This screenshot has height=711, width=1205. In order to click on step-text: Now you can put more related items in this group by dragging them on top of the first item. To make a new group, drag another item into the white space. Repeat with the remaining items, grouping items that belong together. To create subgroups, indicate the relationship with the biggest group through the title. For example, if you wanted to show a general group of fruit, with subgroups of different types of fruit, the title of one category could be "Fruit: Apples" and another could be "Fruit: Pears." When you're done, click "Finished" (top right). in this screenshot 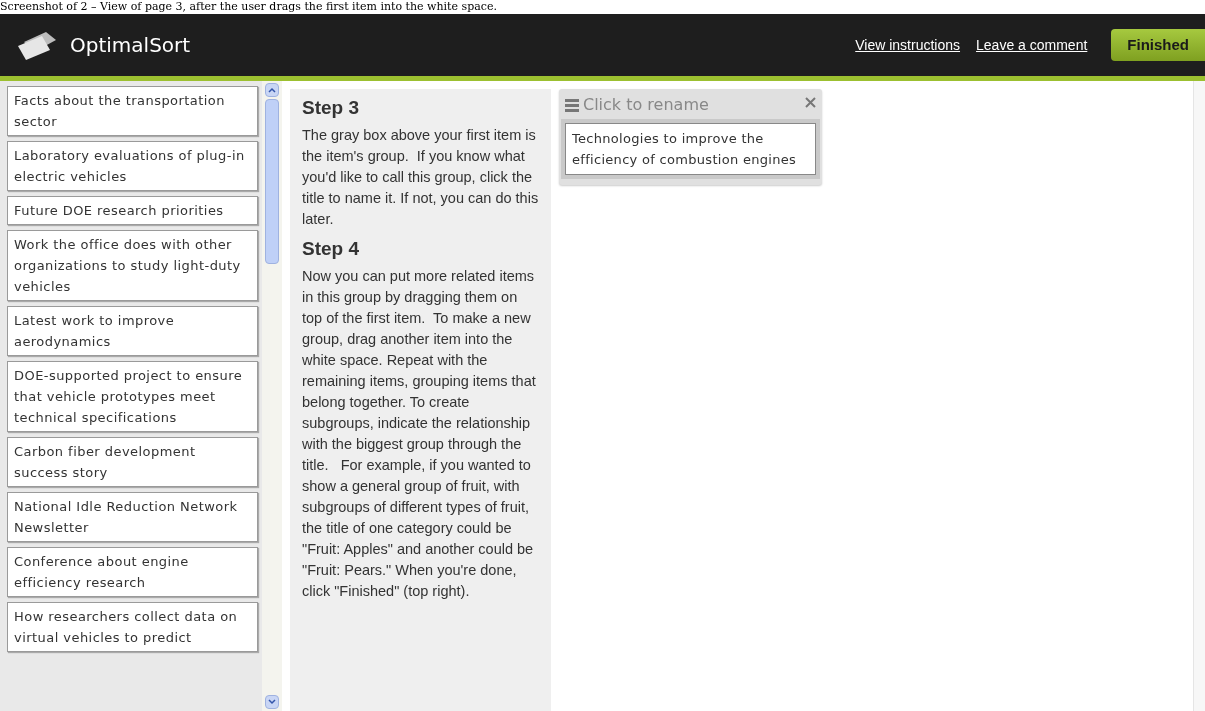, I will do `click(419, 434)`.